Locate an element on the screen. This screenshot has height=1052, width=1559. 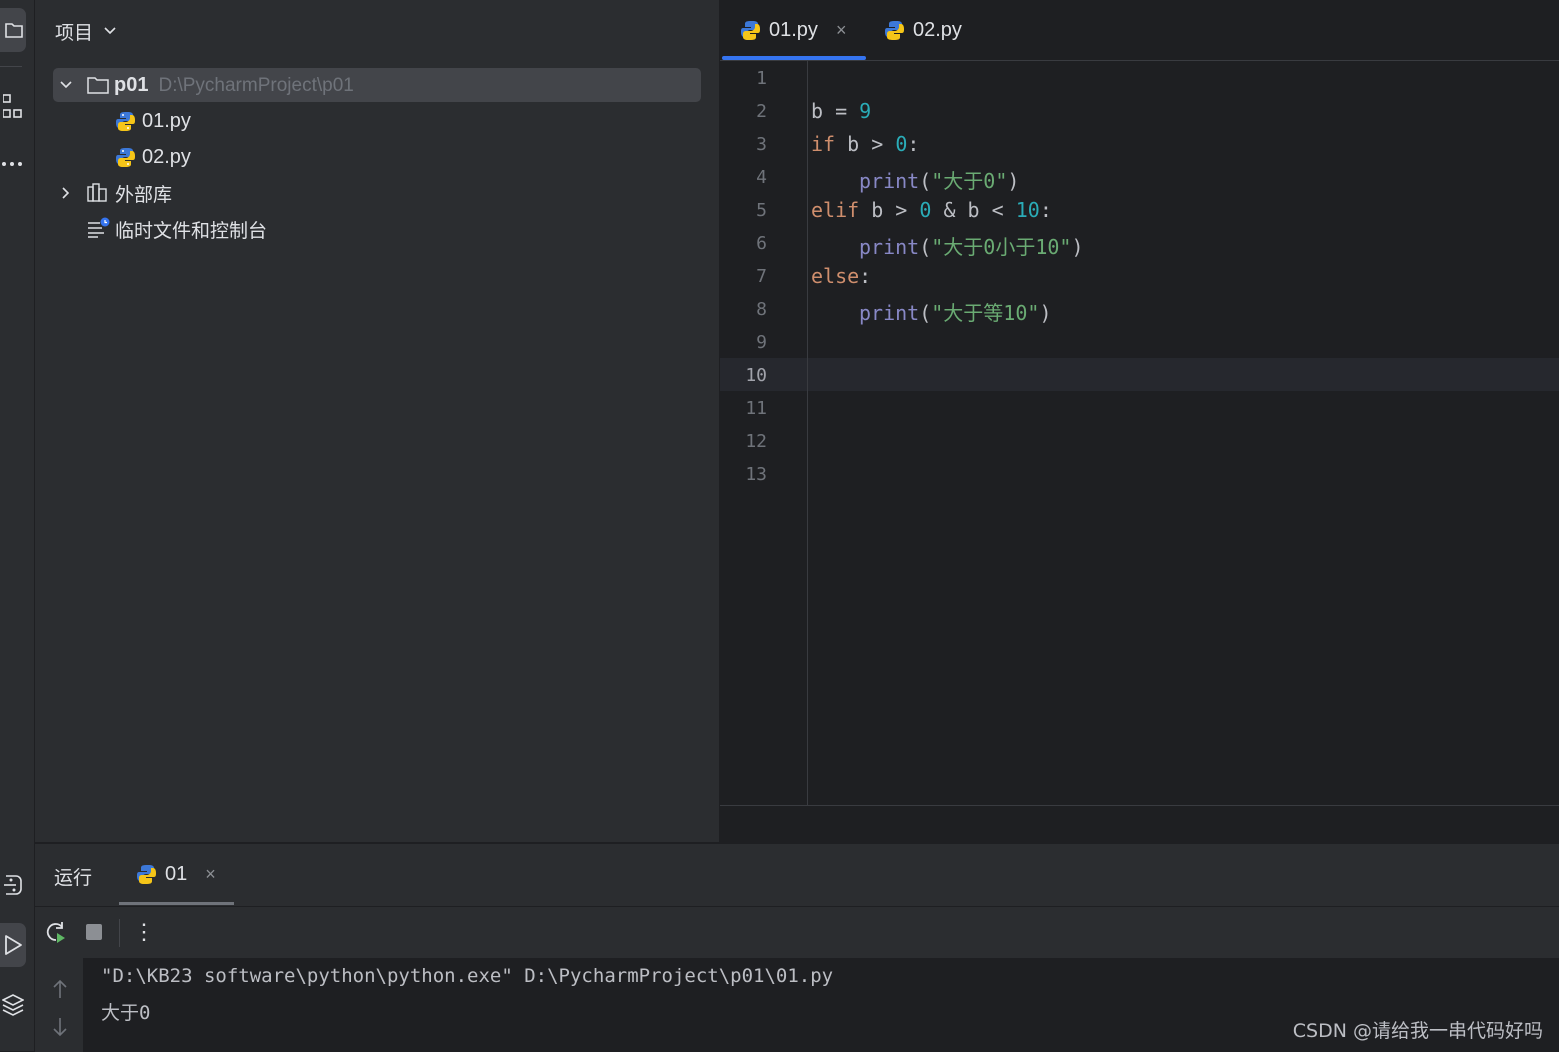
code-line-7: else: is located at coordinates (841, 276).